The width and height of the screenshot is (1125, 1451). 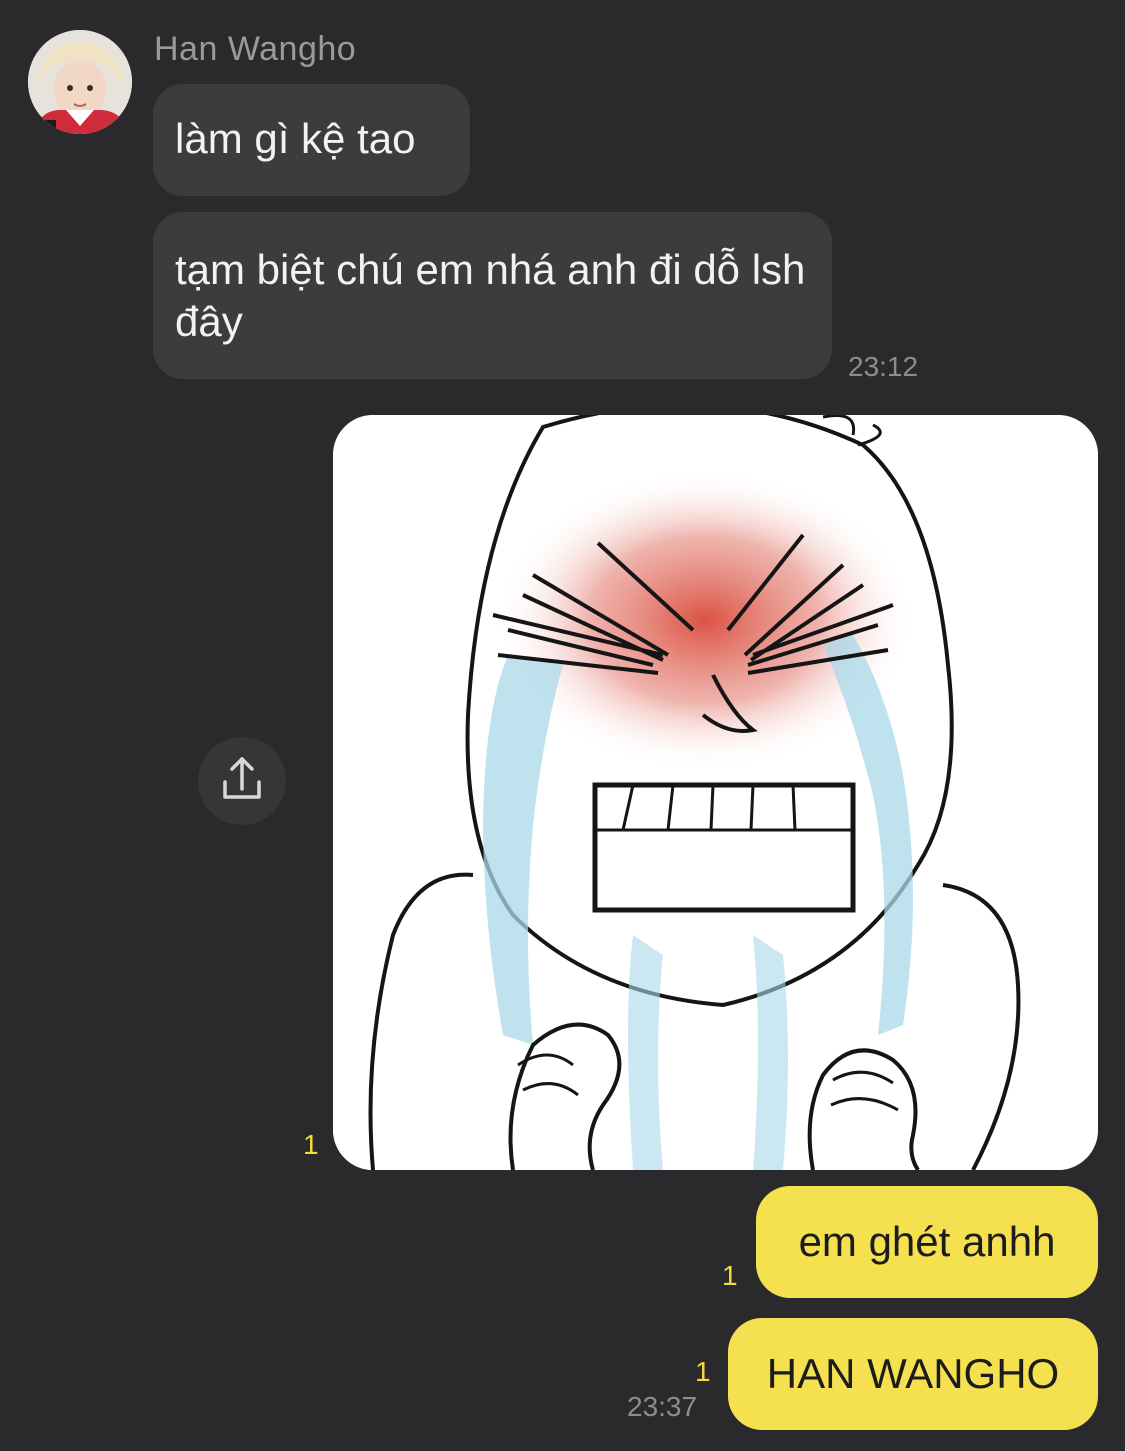 I want to click on message-text: em ghét anhh, so click(x=927, y=1241).